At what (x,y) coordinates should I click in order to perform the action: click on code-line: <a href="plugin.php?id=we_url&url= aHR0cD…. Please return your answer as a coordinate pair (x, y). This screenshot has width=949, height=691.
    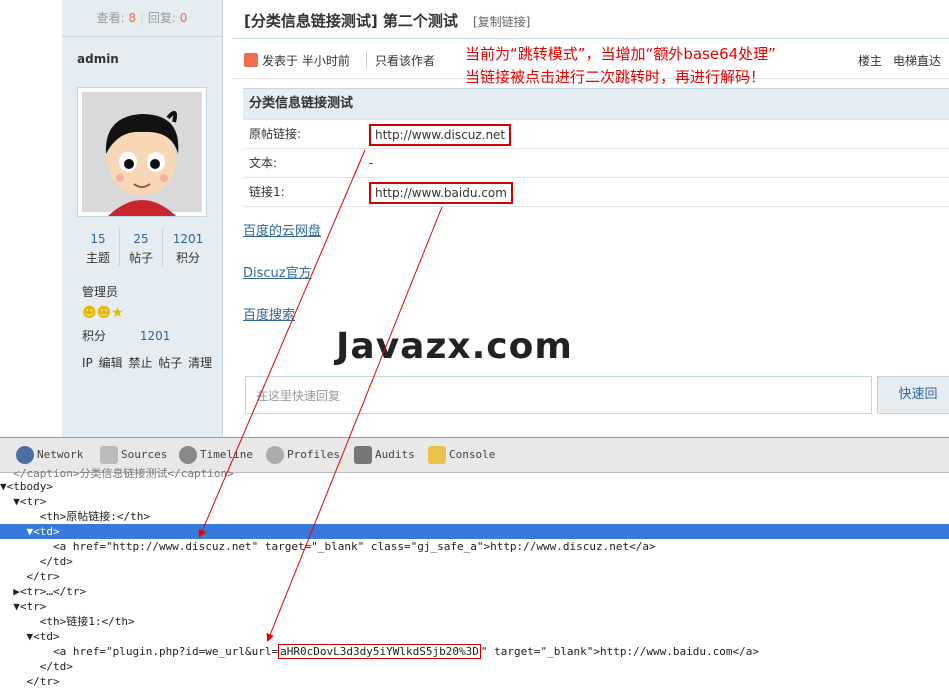
    Looking at the image, I should click on (474, 651).